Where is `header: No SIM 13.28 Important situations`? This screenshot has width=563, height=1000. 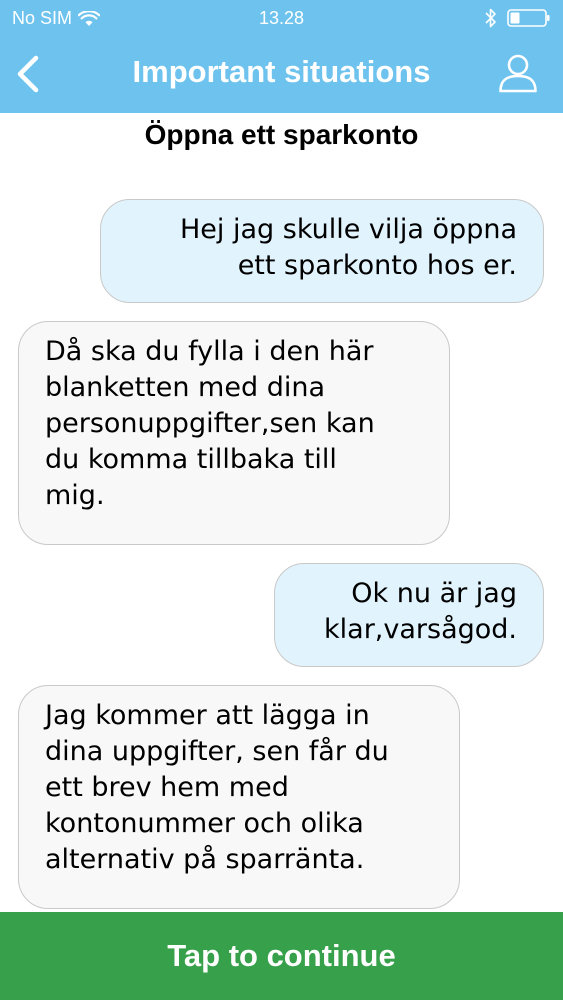
header: No SIM 13.28 Important situations is located at coordinates (281, 56).